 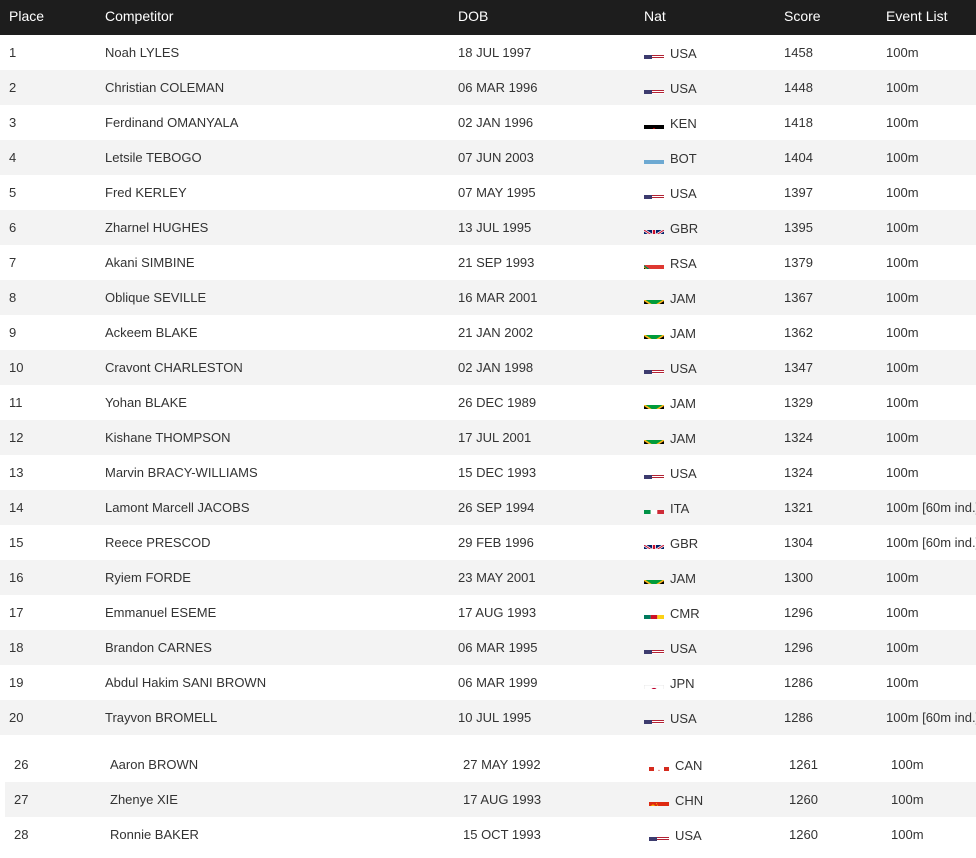 I want to click on dob-cell: 10 JUL 1995, so click(x=495, y=717).